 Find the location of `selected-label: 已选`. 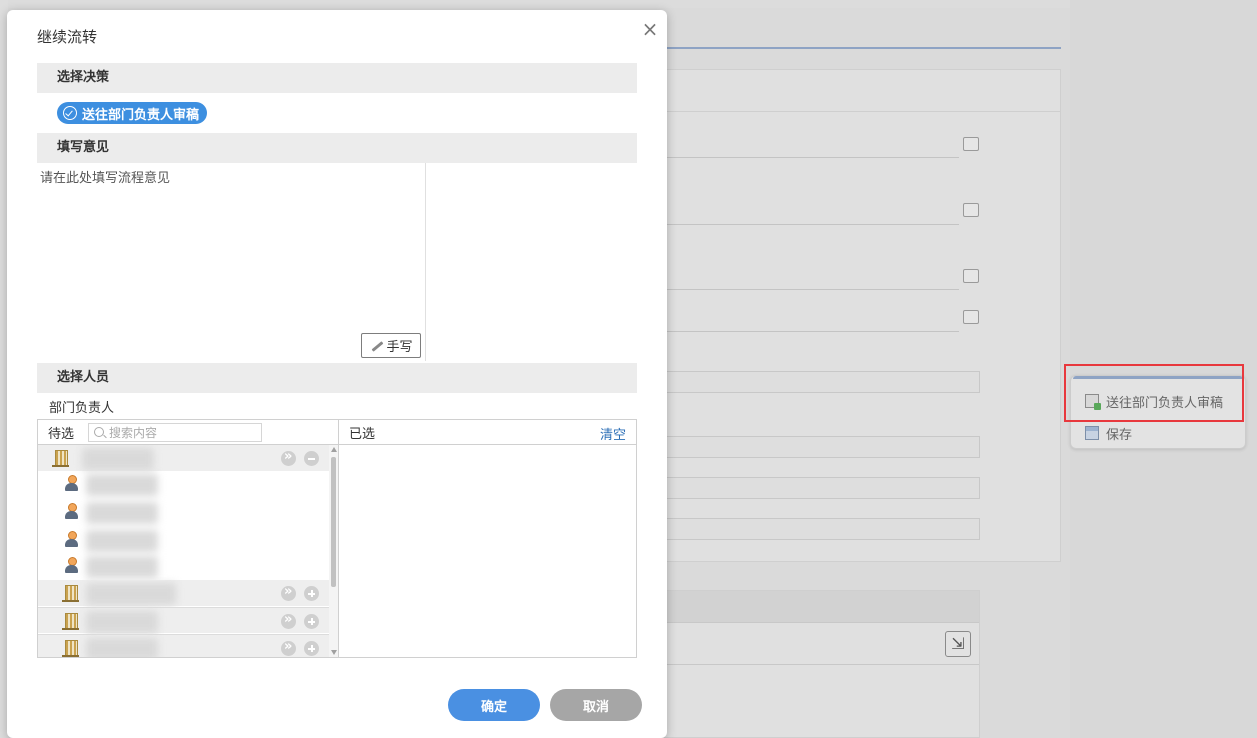

selected-label: 已选 is located at coordinates (362, 434).